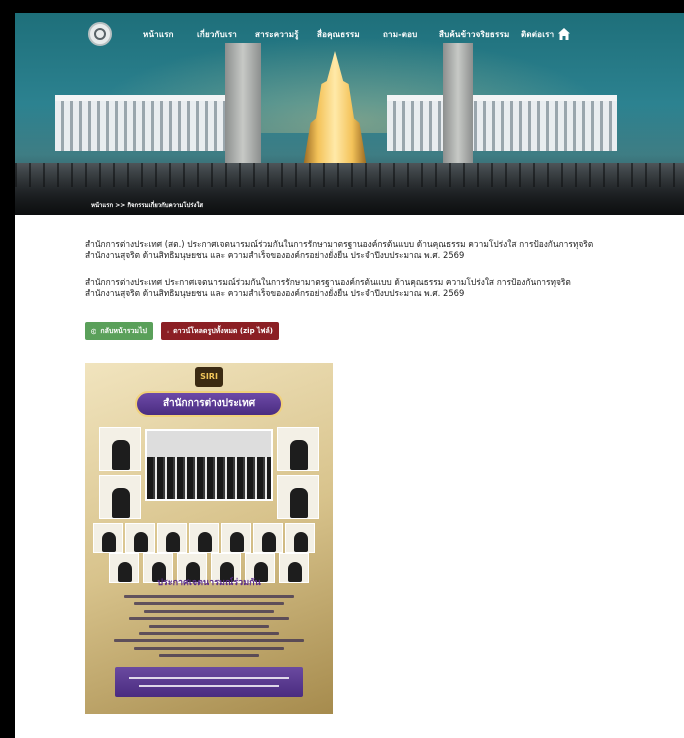  Describe the element at coordinates (158, 34) in the screenshot. I see `nav-item-home: หน้าแรก` at that location.